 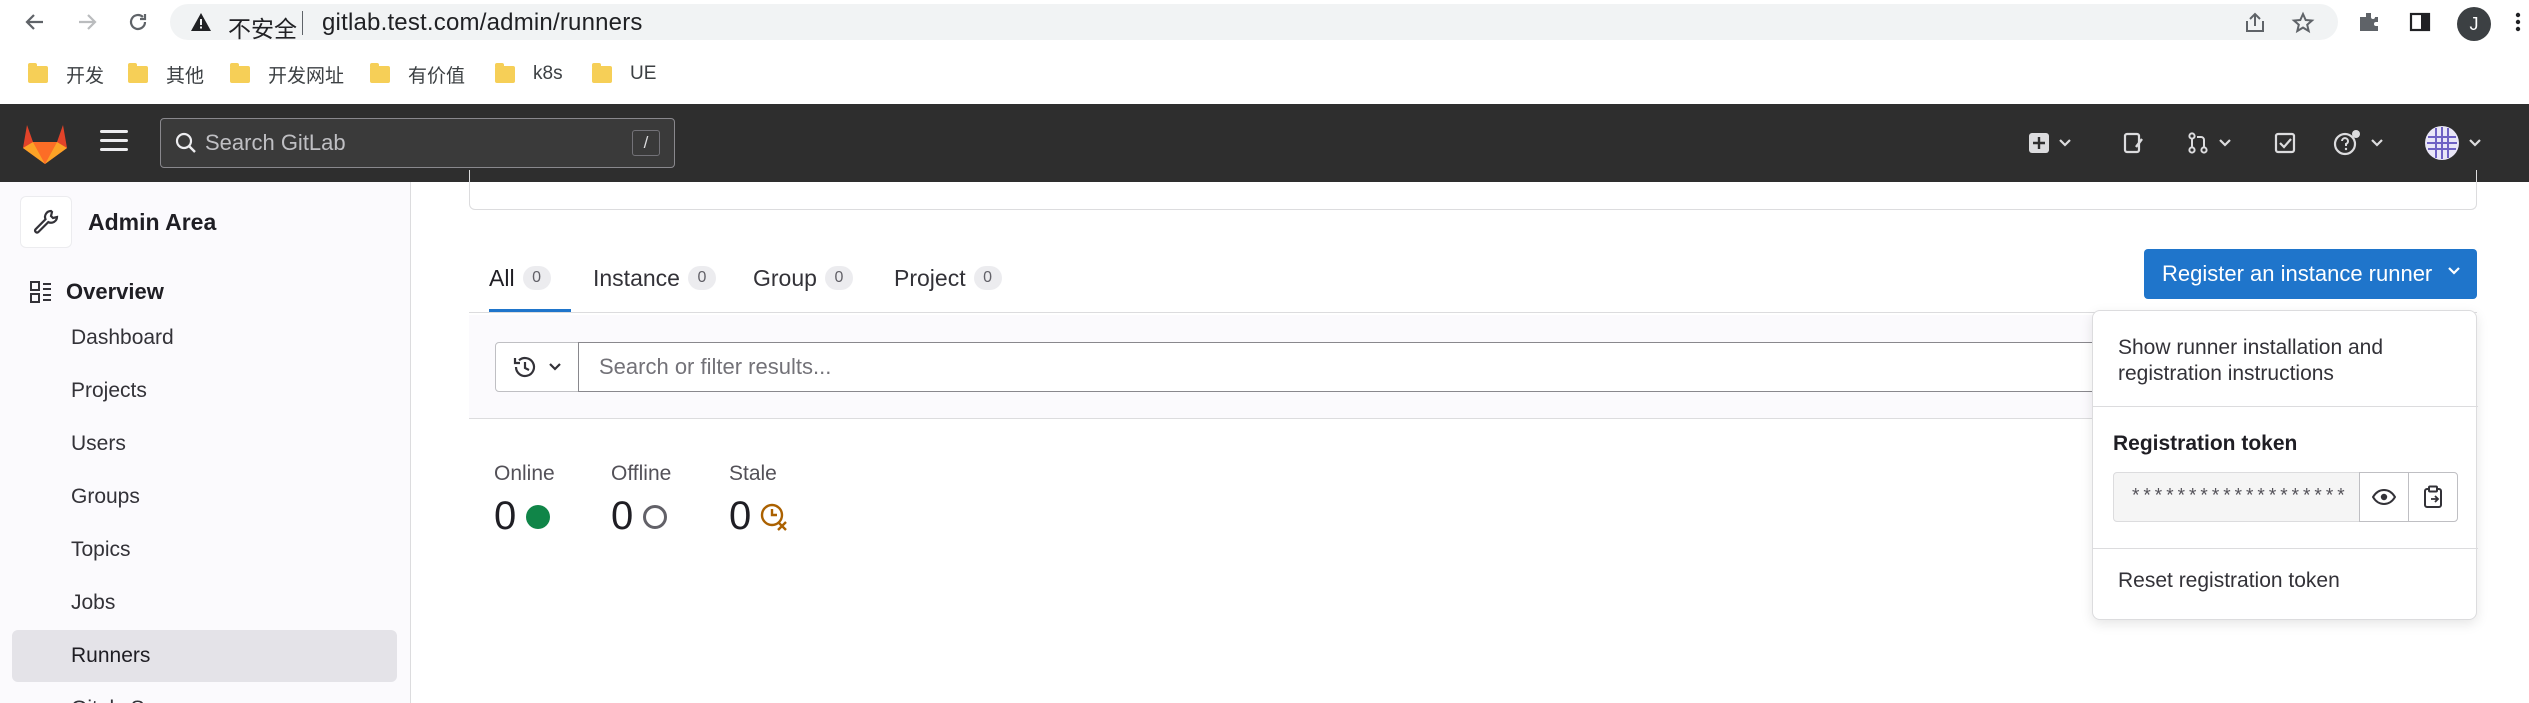 I want to click on reload-icon, so click(x=138, y=22).